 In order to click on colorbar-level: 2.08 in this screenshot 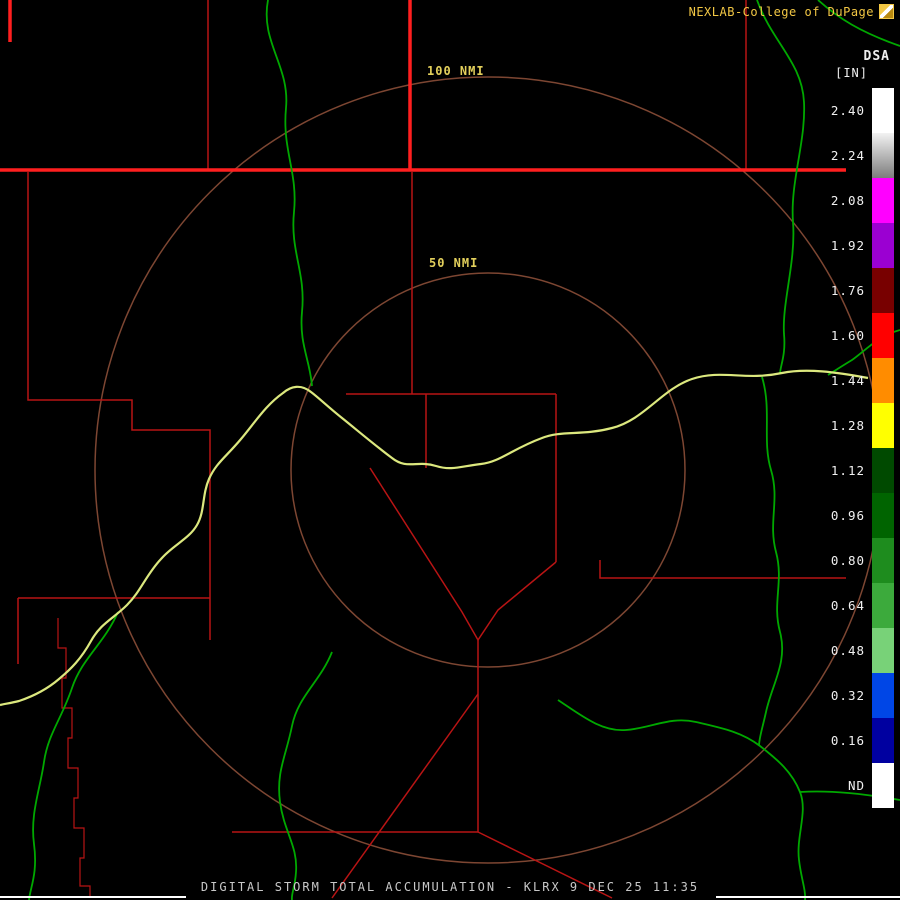, I will do `click(852, 200)`.